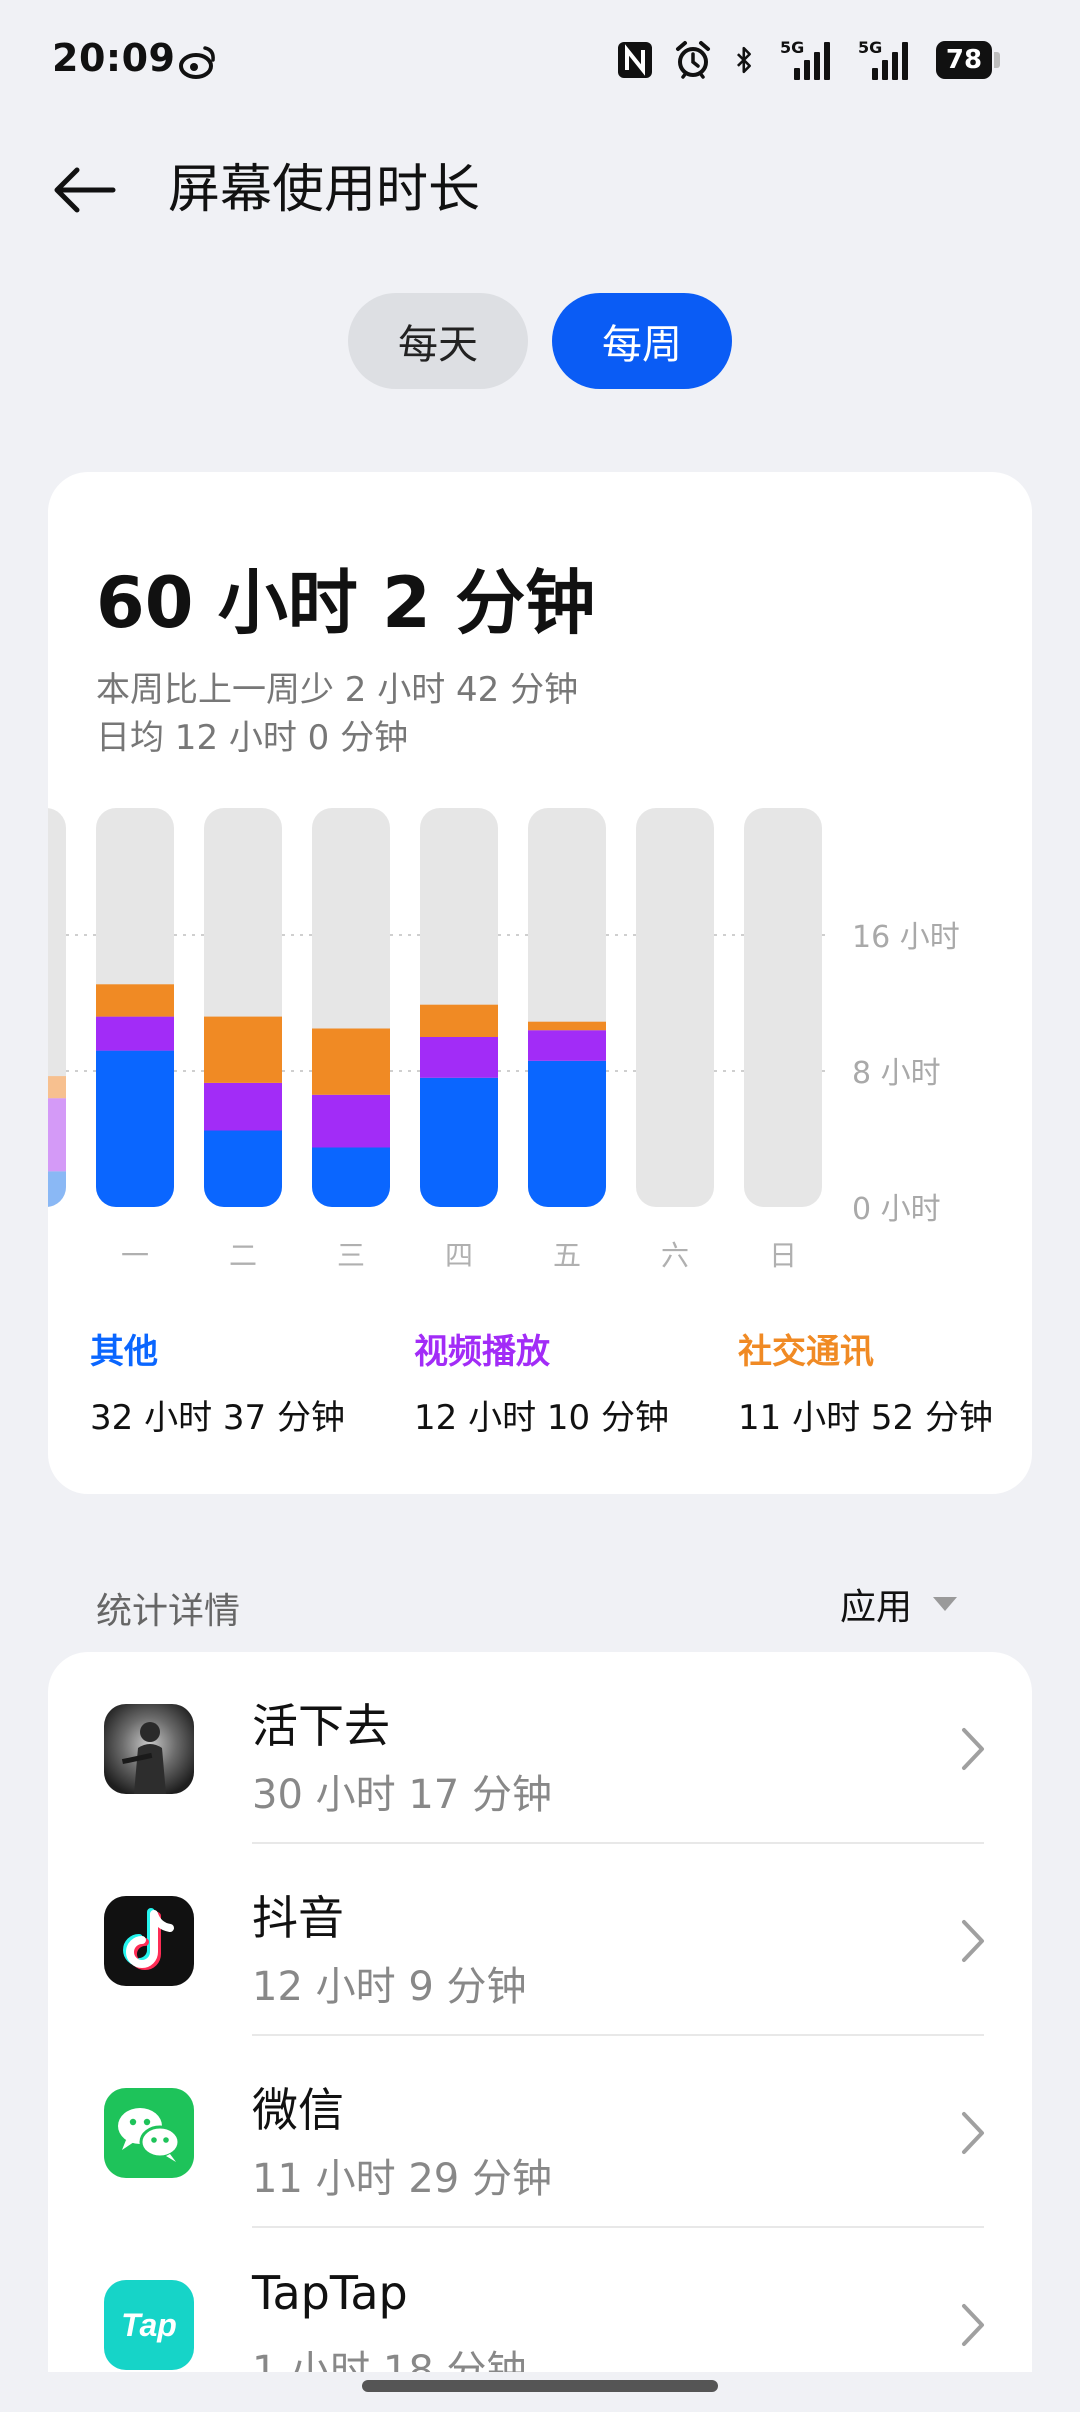 This screenshot has width=1080, height=2412. Describe the element at coordinates (168, 1611) in the screenshot. I see `stats-details-label: 统计详情` at that location.